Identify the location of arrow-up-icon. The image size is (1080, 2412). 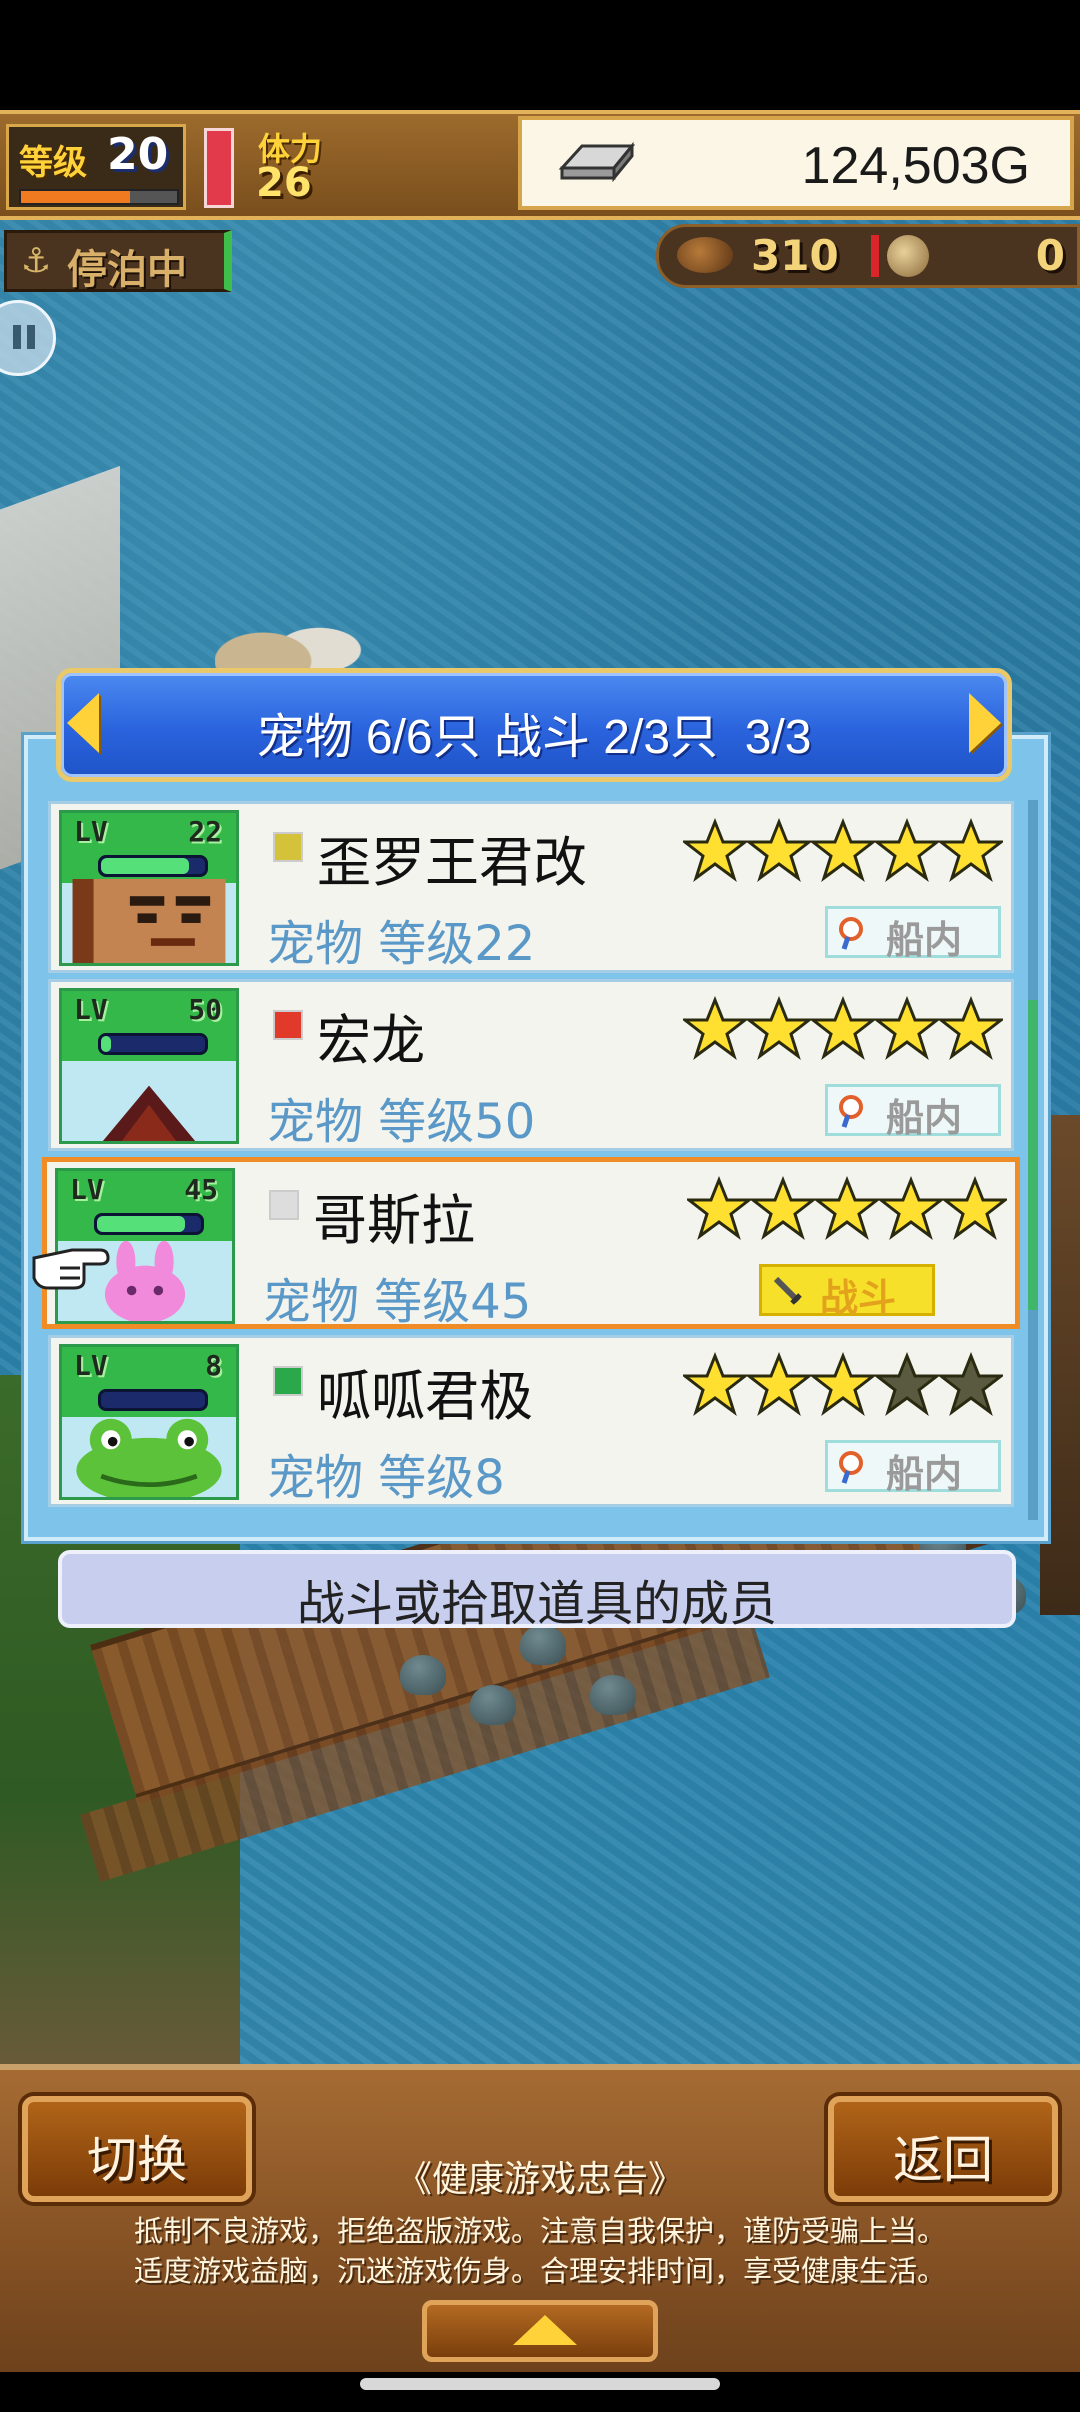
(545, 2330).